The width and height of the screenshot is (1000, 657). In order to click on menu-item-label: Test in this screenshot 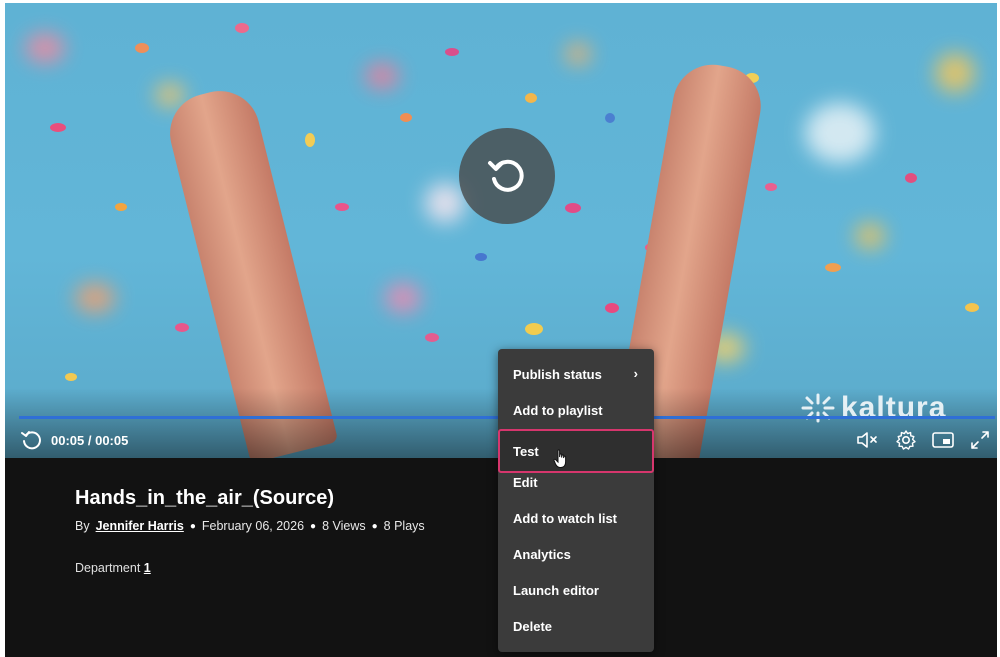, I will do `click(526, 451)`.